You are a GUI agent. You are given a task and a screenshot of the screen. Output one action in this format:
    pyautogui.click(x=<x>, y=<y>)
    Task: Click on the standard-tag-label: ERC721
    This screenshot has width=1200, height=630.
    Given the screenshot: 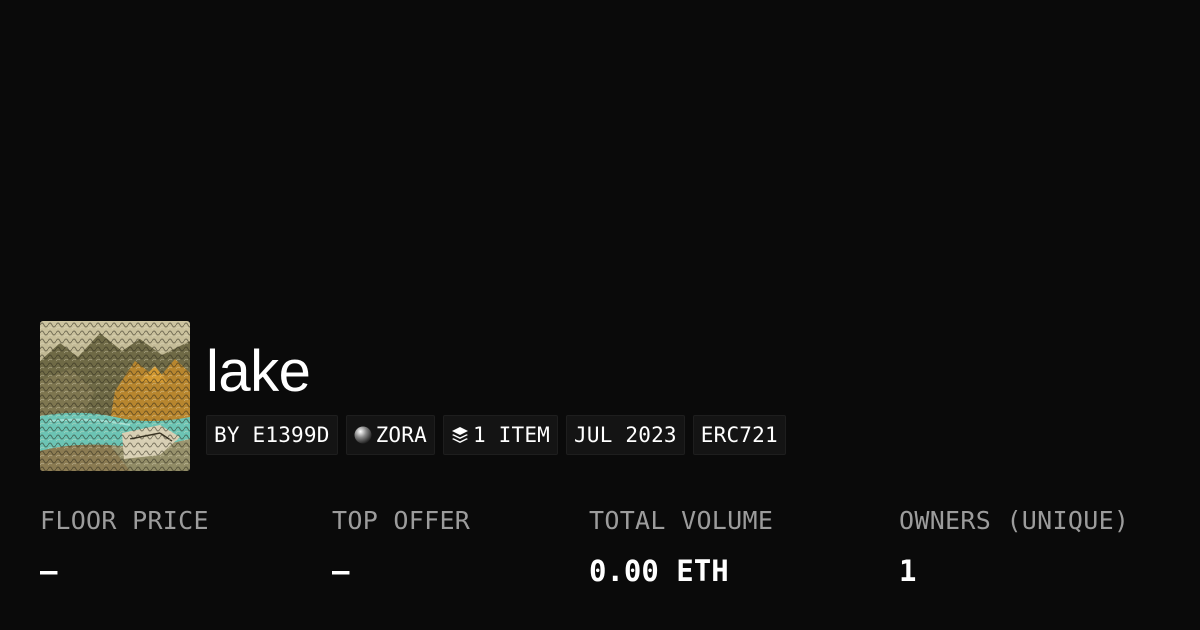 What is the action you would take?
    pyautogui.click(x=739, y=435)
    